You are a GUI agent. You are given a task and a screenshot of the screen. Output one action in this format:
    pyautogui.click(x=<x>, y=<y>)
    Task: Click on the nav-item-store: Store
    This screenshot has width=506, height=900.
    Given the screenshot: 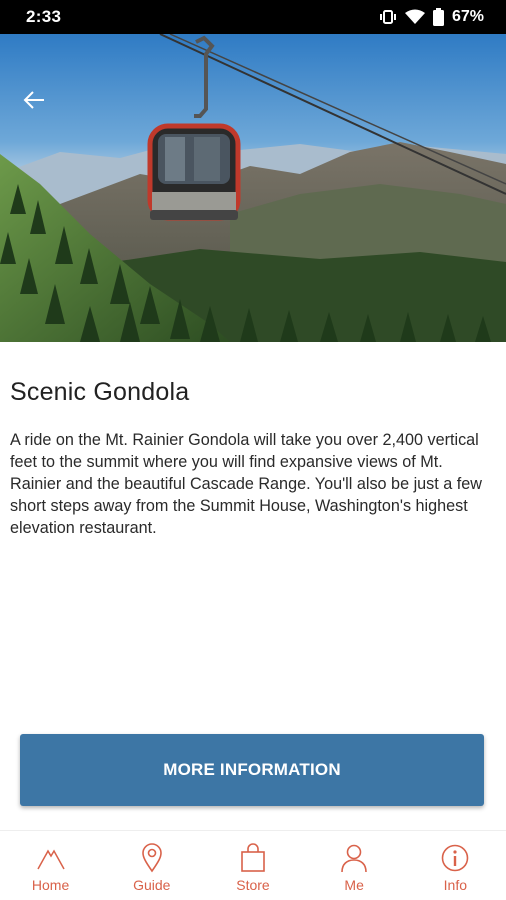 What is the action you would take?
    pyautogui.click(x=253, y=862)
    